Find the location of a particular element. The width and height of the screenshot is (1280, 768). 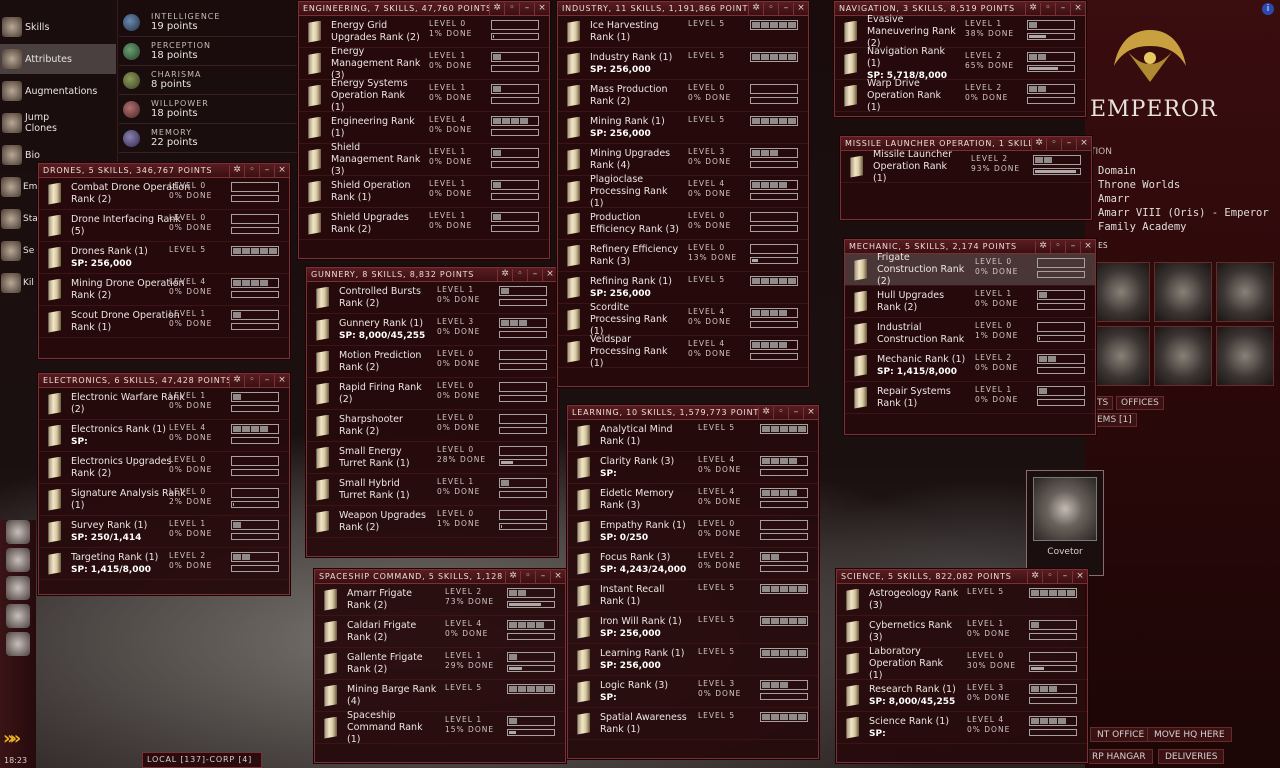

corp-hangar-button: RP HANGAR is located at coordinates (1119, 756).